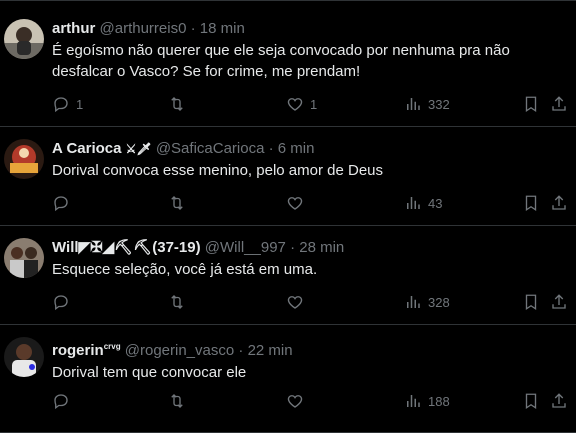 This screenshot has height=433, width=576. I want to click on tweet-header: Will◤✠◢⛏⛏(37-19) @Will__997 · 28 min, so click(309, 248).